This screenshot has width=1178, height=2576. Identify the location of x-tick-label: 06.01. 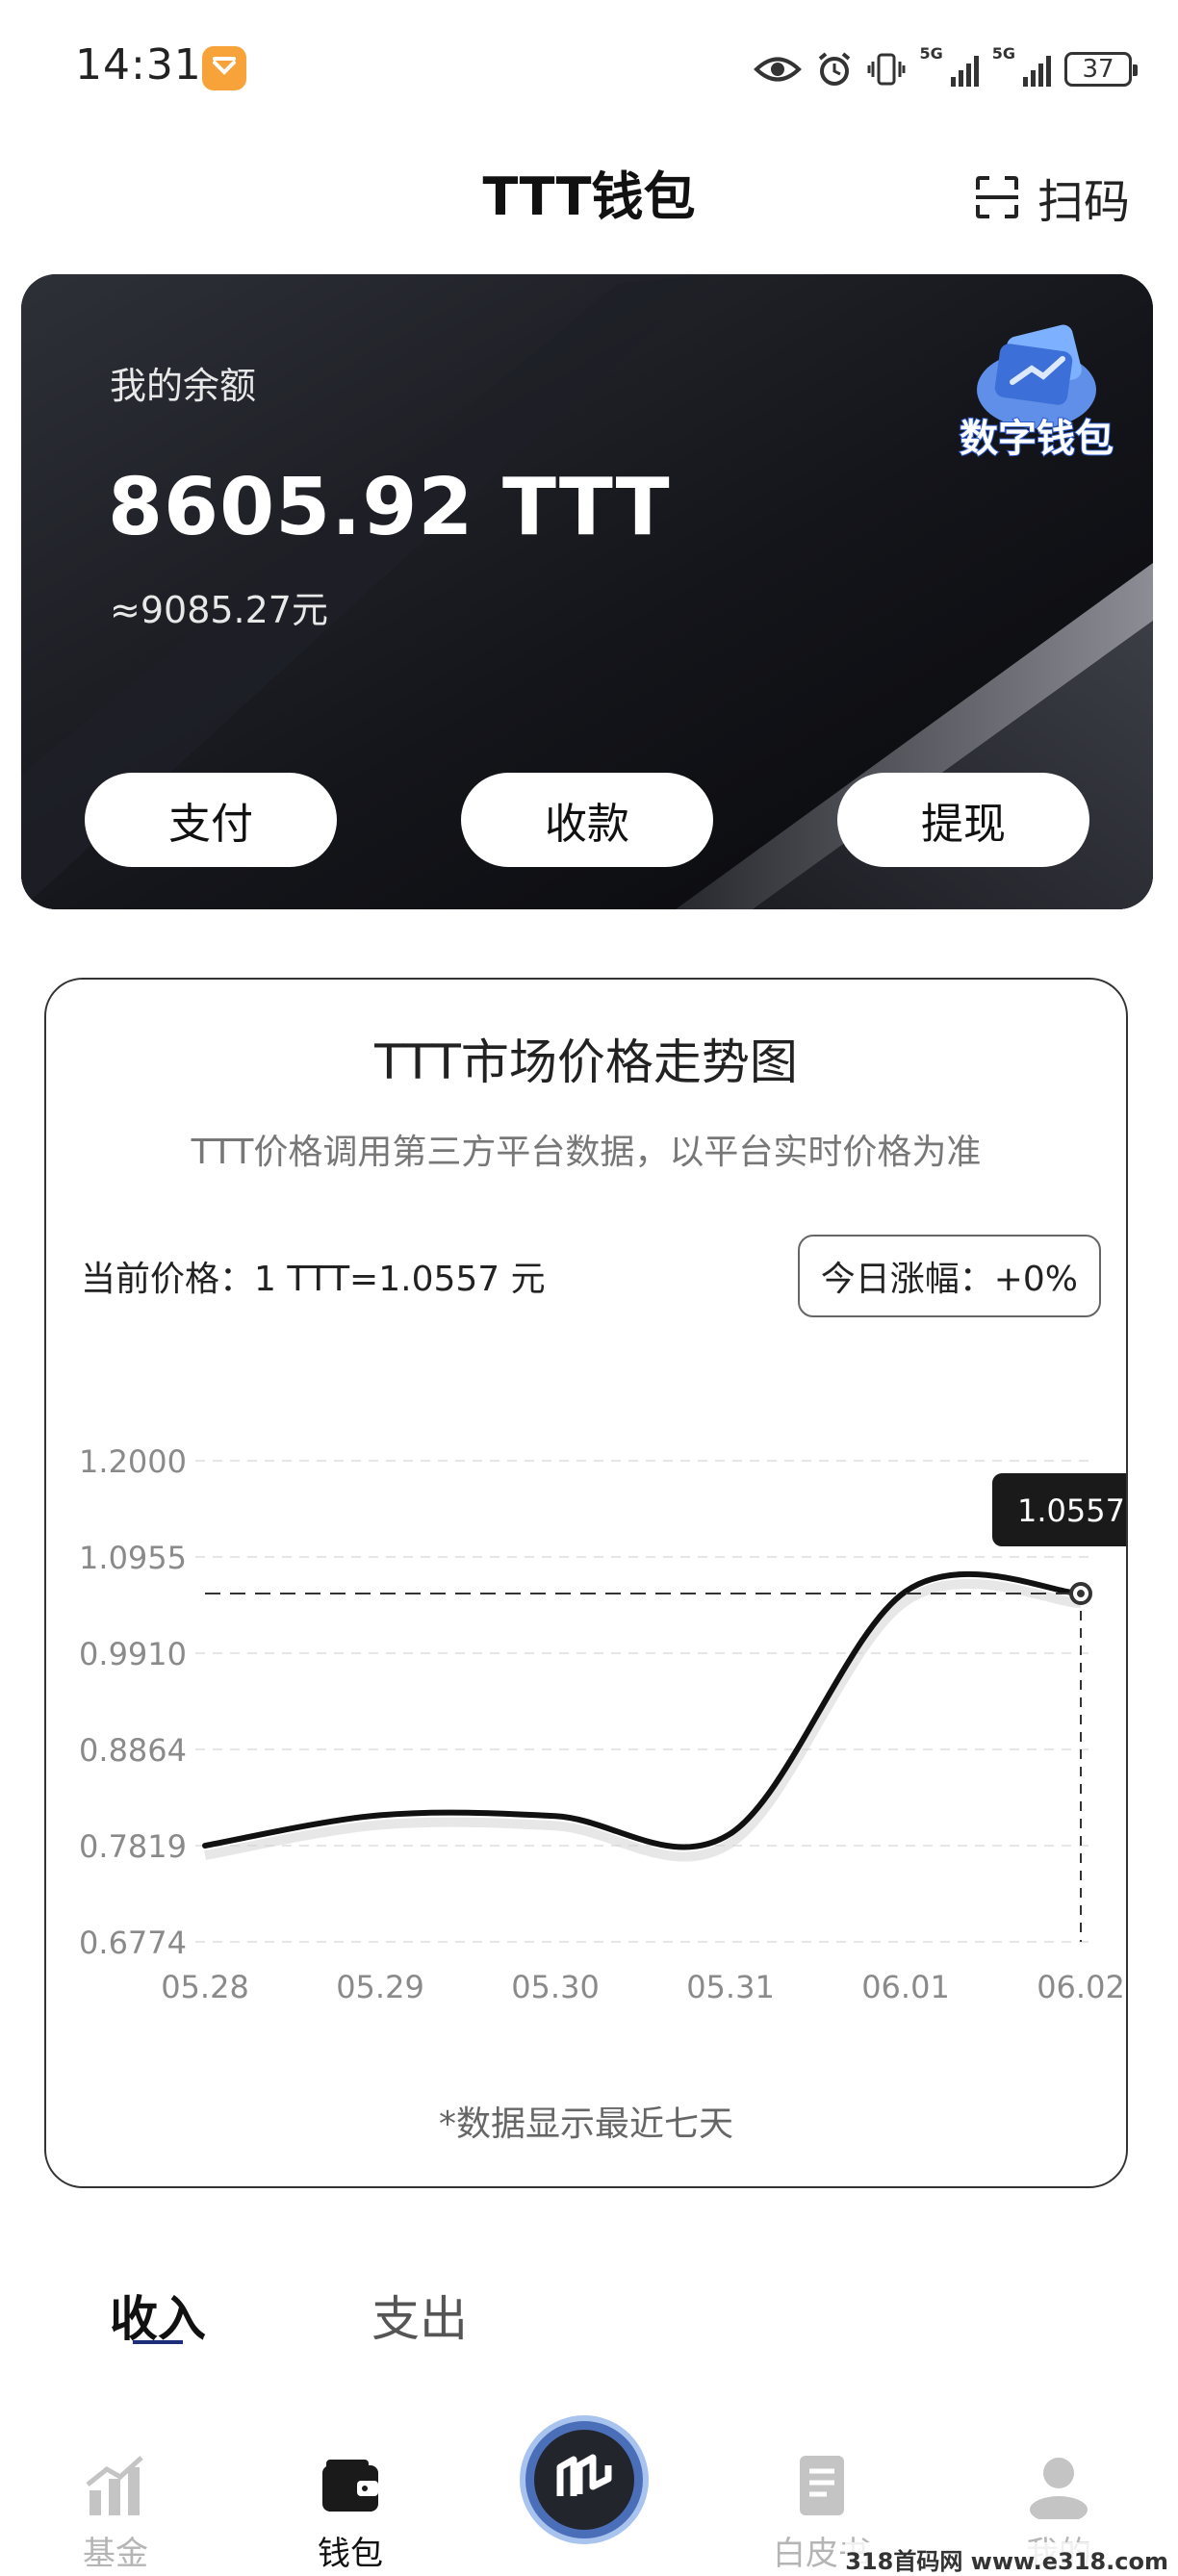
(905, 1987).